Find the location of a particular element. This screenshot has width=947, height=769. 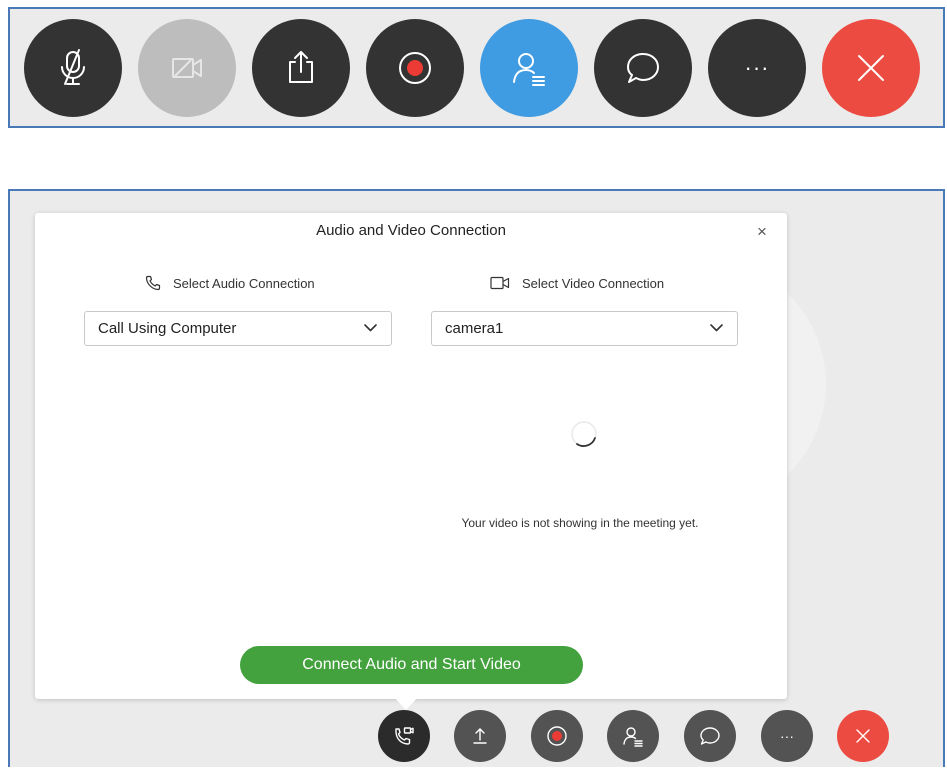

phone-video-icon is located at coordinates (404, 736).